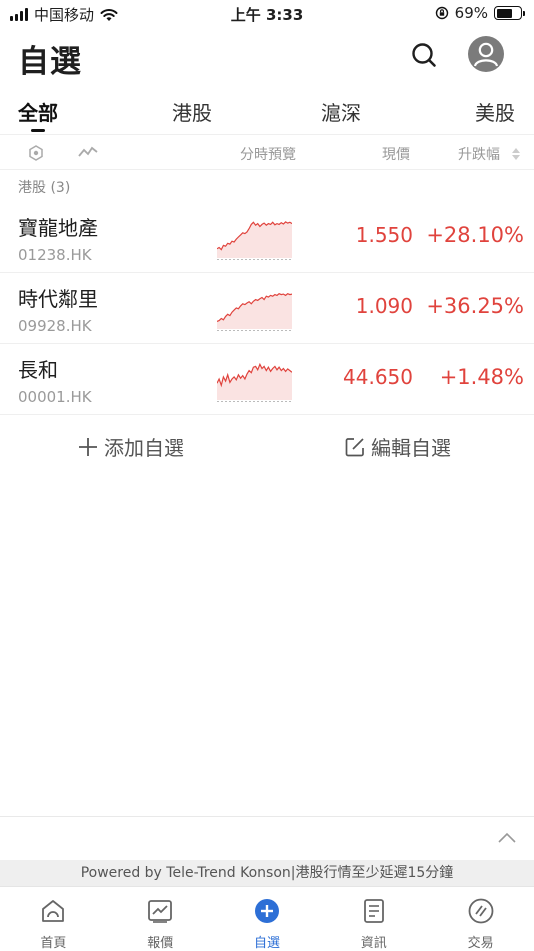 The height and width of the screenshot is (951, 534). I want to click on tab-quotes-label: 報價, so click(160, 943).